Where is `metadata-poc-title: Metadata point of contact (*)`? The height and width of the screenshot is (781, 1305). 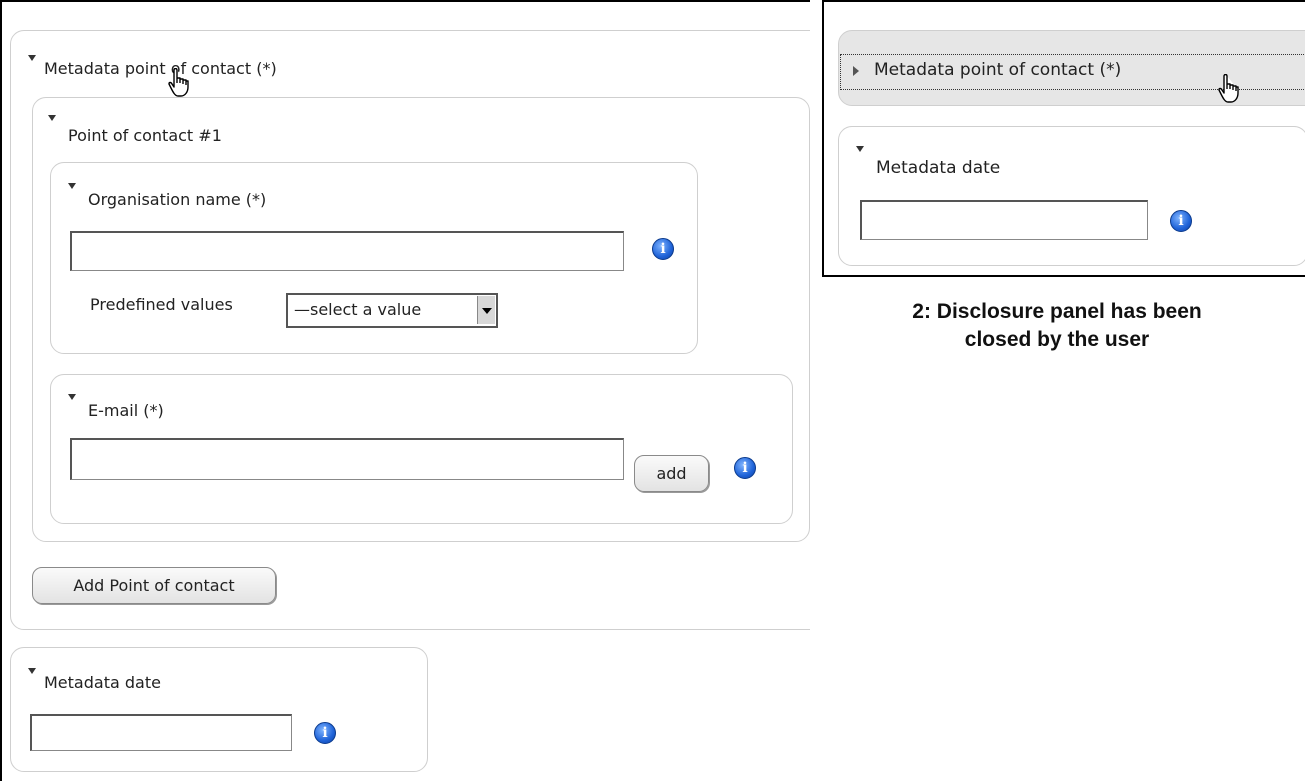 metadata-poc-title: Metadata point of contact (*) is located at coordinates (160, 68).